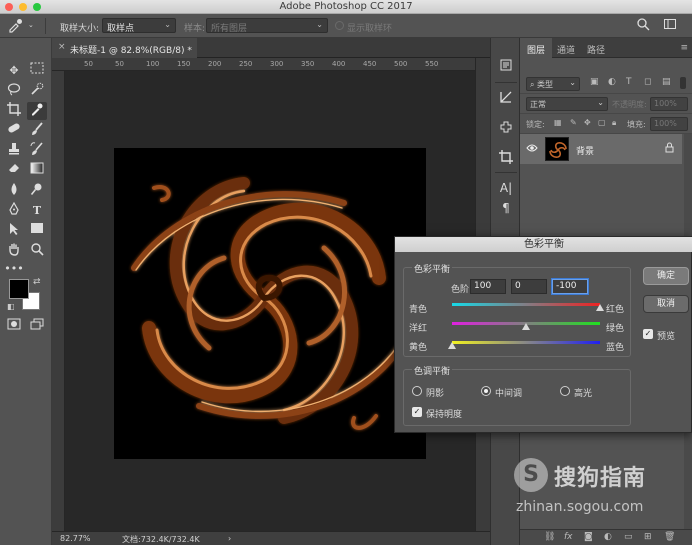 This screenshot has height=545, width=692. I want to click on delete-layer-icon: 🗑︎, so click(669, 537).